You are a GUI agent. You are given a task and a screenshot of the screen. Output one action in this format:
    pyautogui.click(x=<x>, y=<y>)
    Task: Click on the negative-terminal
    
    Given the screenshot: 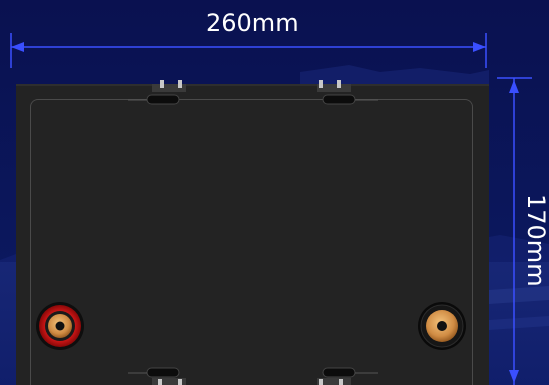 What is the action you would take?
    pyautogui.click(x=442, y=326)
    